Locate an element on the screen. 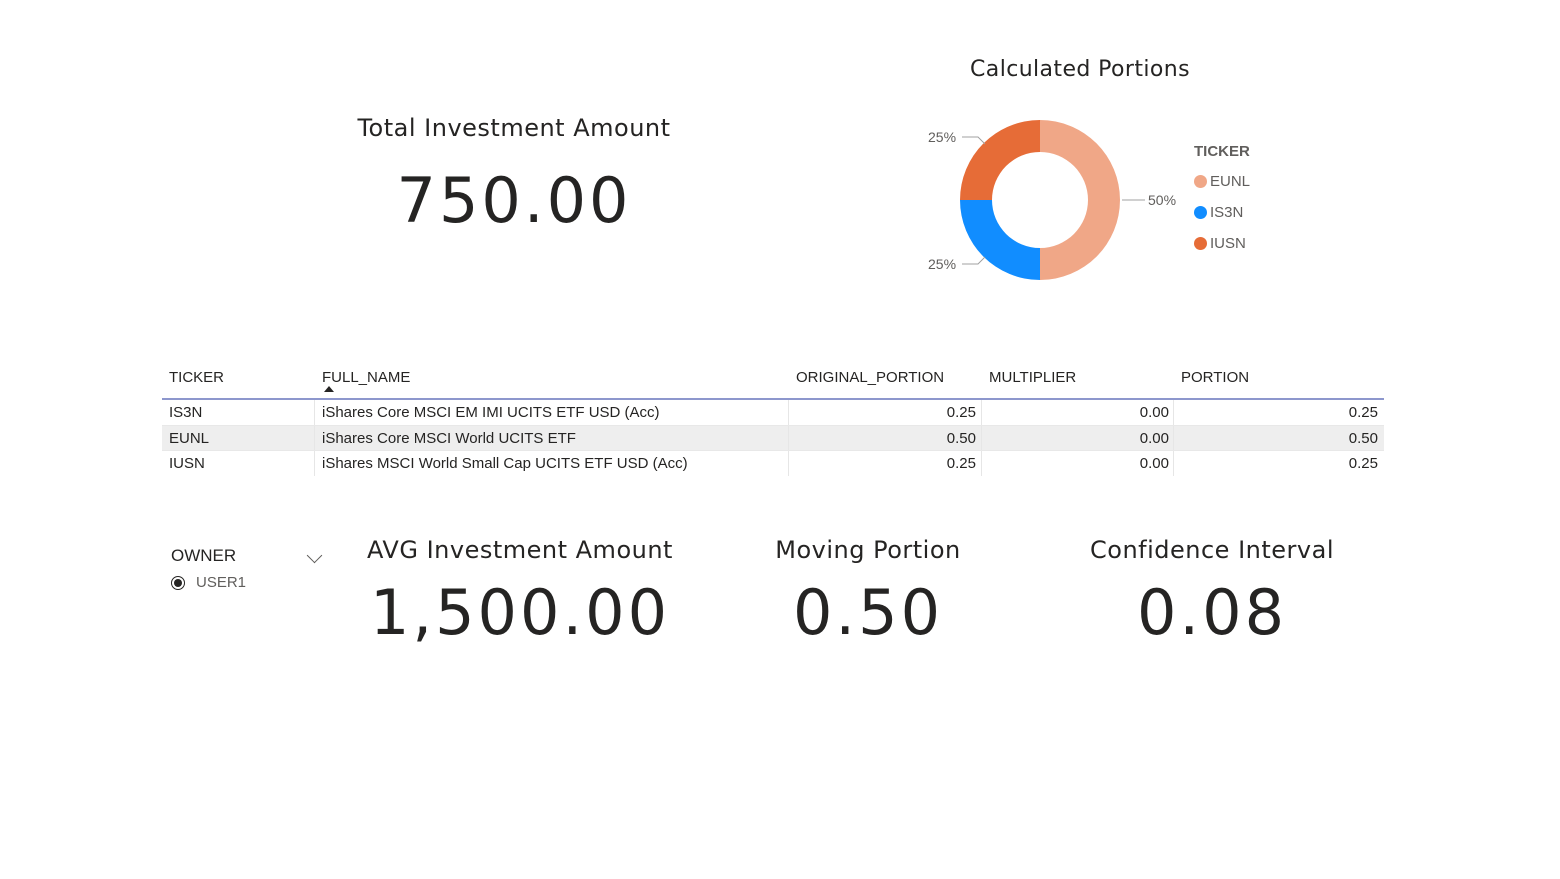 The image size is (1560, 879). data-label-iusn: 25% is located at coordinates (942, 137).